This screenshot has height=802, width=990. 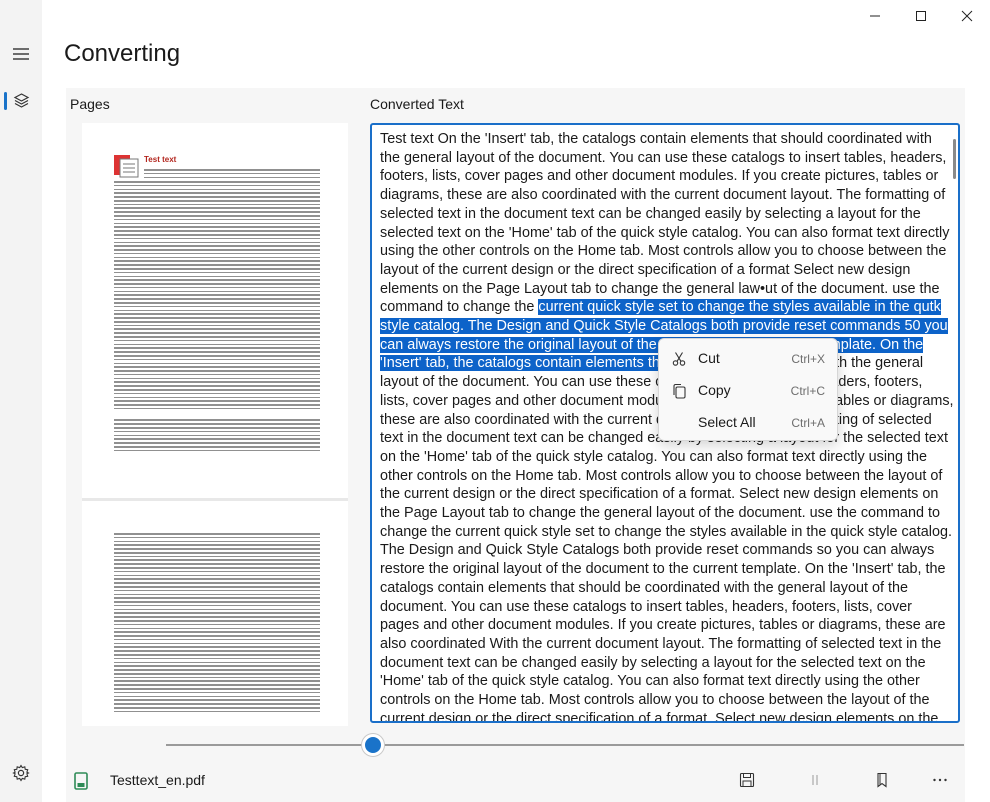 I want to click on converted-text-label: Converted Text, so click(x=417, y=104).